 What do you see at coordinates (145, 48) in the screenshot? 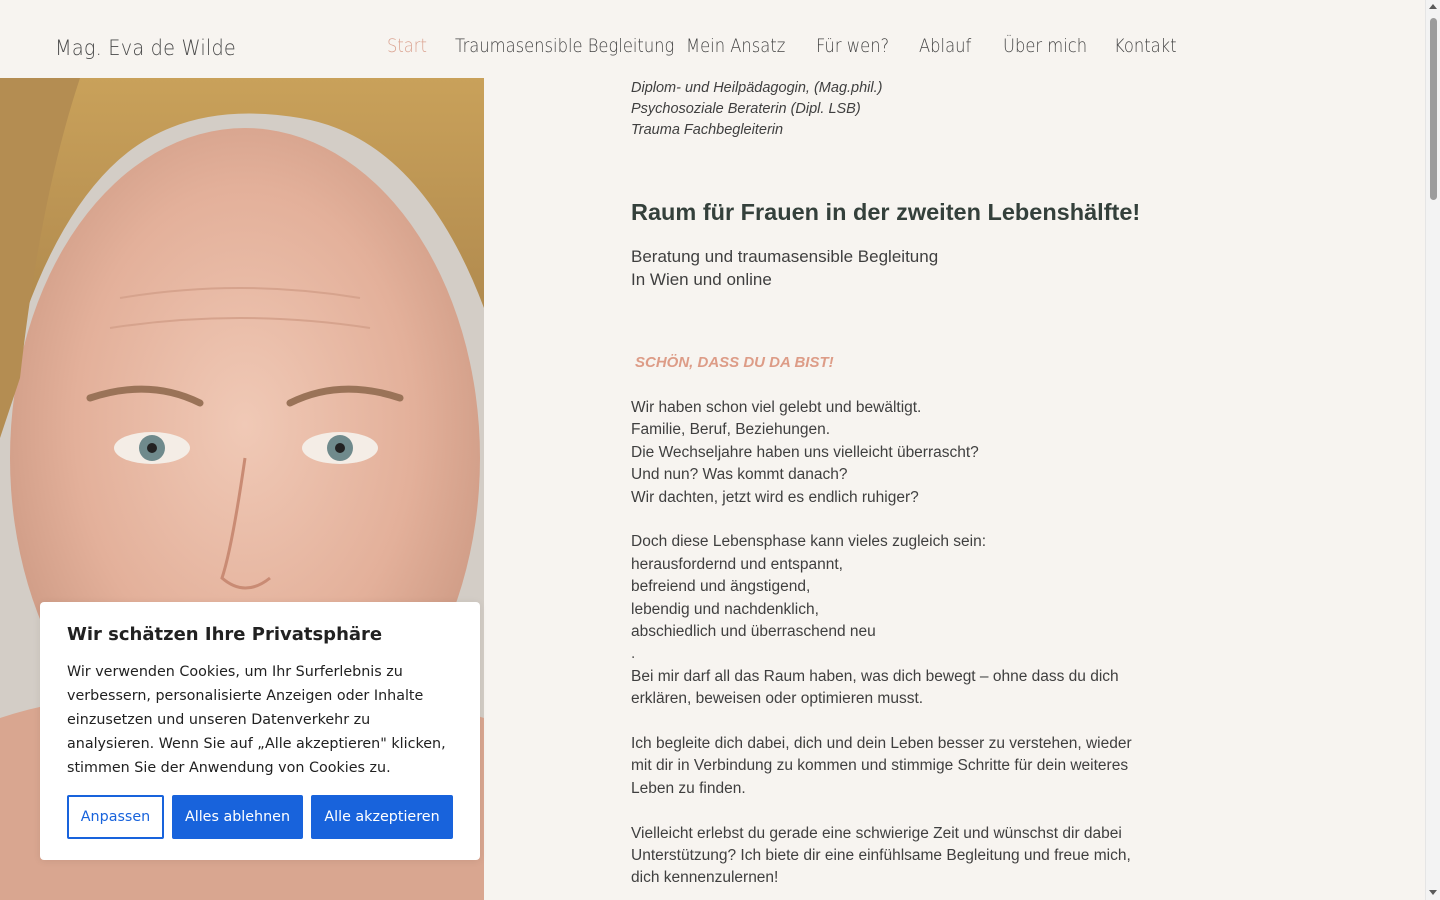
I see `site-logo: Mag. Eva de Wilde` at bounding box center [145, 48].